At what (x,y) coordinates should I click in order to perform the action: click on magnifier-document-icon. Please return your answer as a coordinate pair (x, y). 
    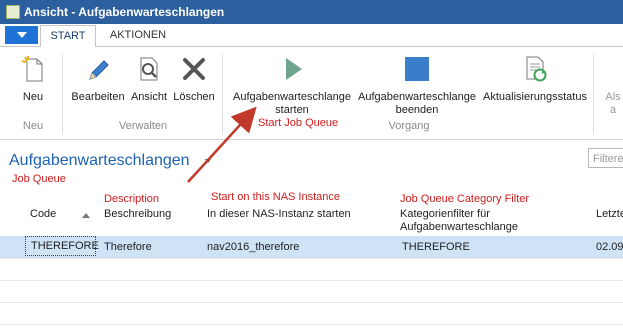
    Looking at the image, I should click on (149, 69).